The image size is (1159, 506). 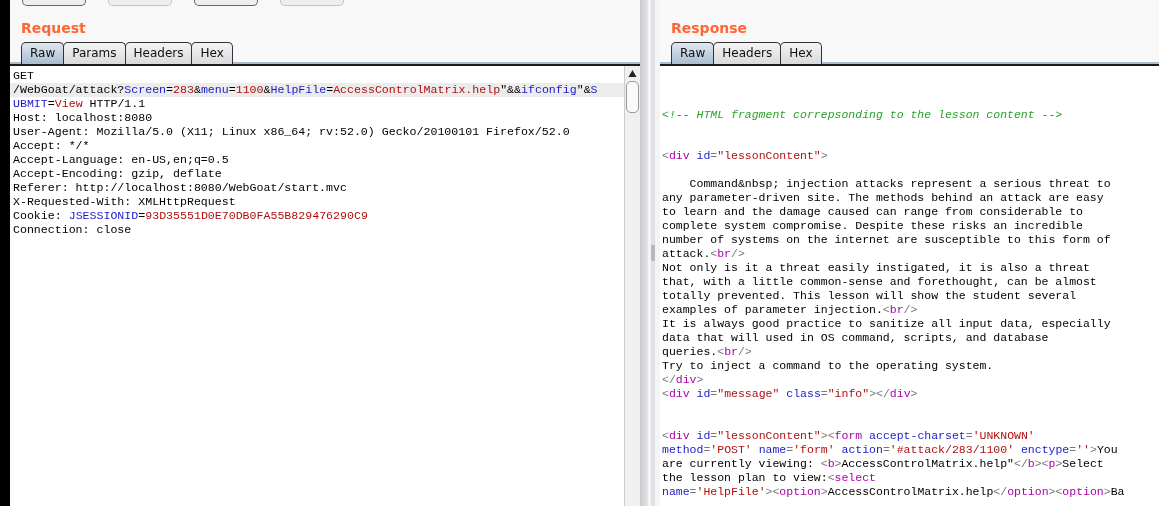 I want to click on code-line: X-Requested-With: XMLHttpRequest, so click(x=124, y=202).